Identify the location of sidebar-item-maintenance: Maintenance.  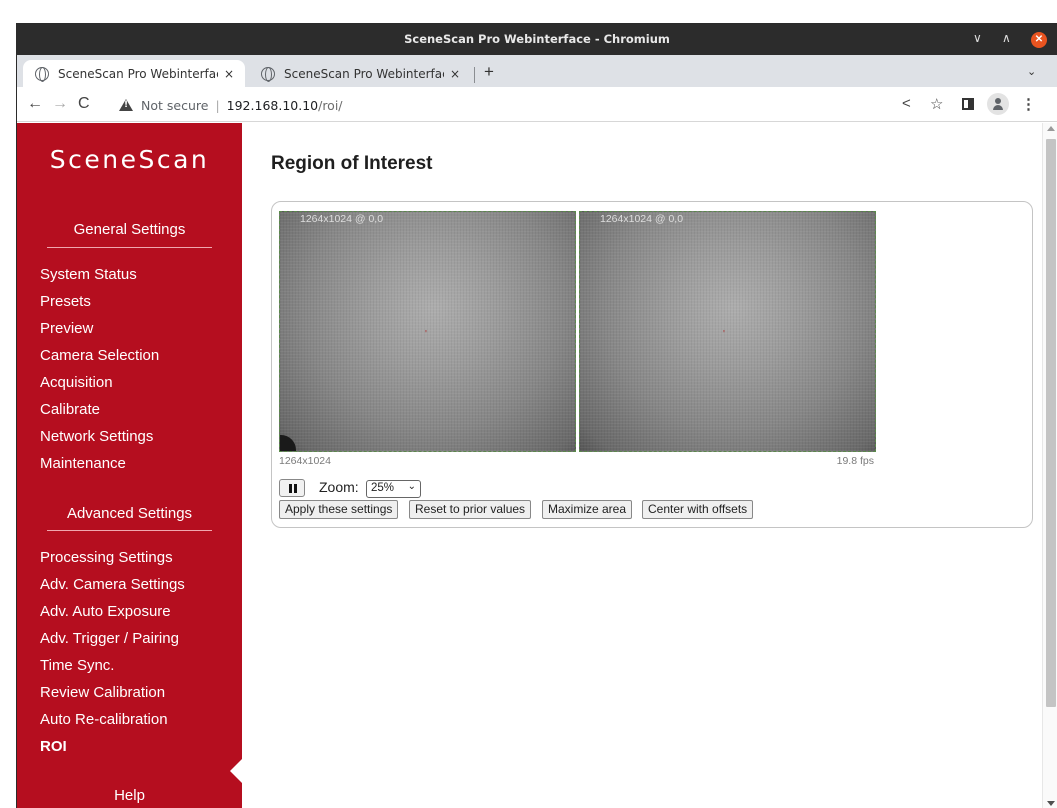
(83, 463).